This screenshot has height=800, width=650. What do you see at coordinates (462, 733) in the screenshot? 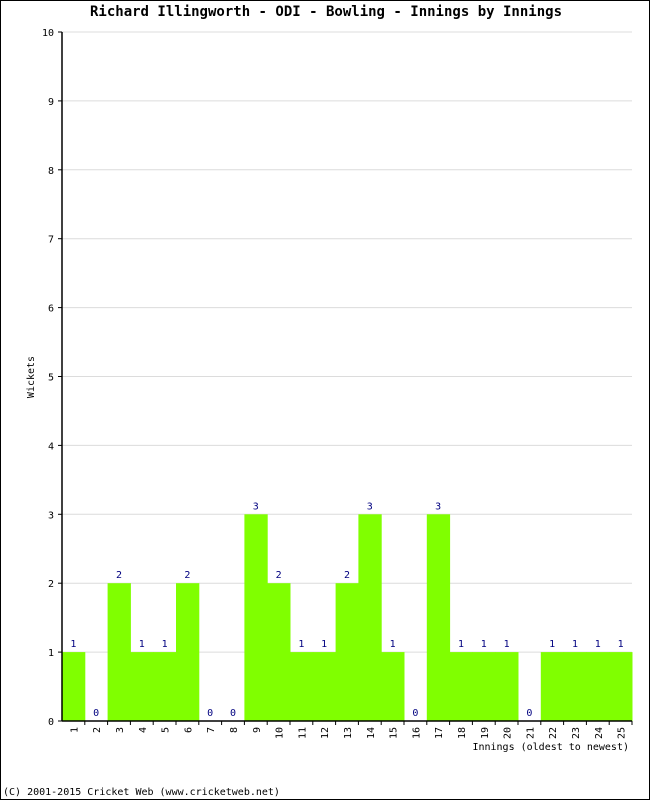
I see `x-tick-label: 18` at bounding box center [462, 733].